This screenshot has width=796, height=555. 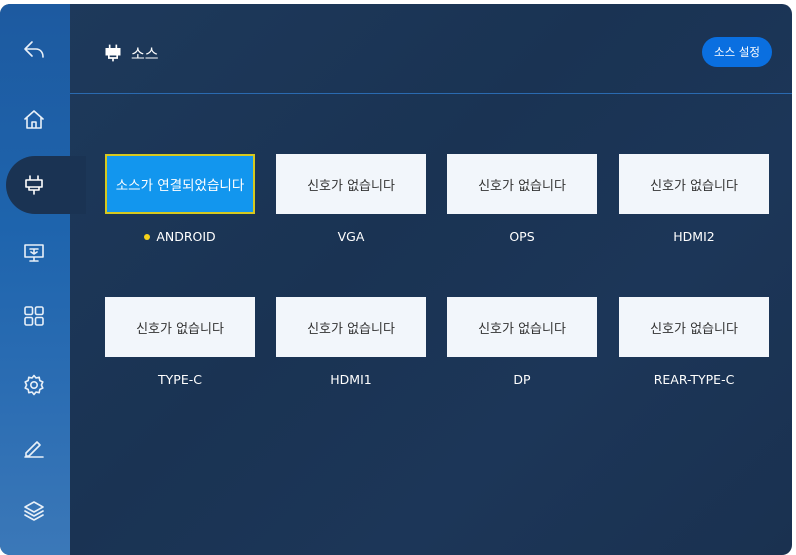 What do you see at coordinates (43, 279) in the screenshot?
I see `sidebar` at bounding box center [43, 279].